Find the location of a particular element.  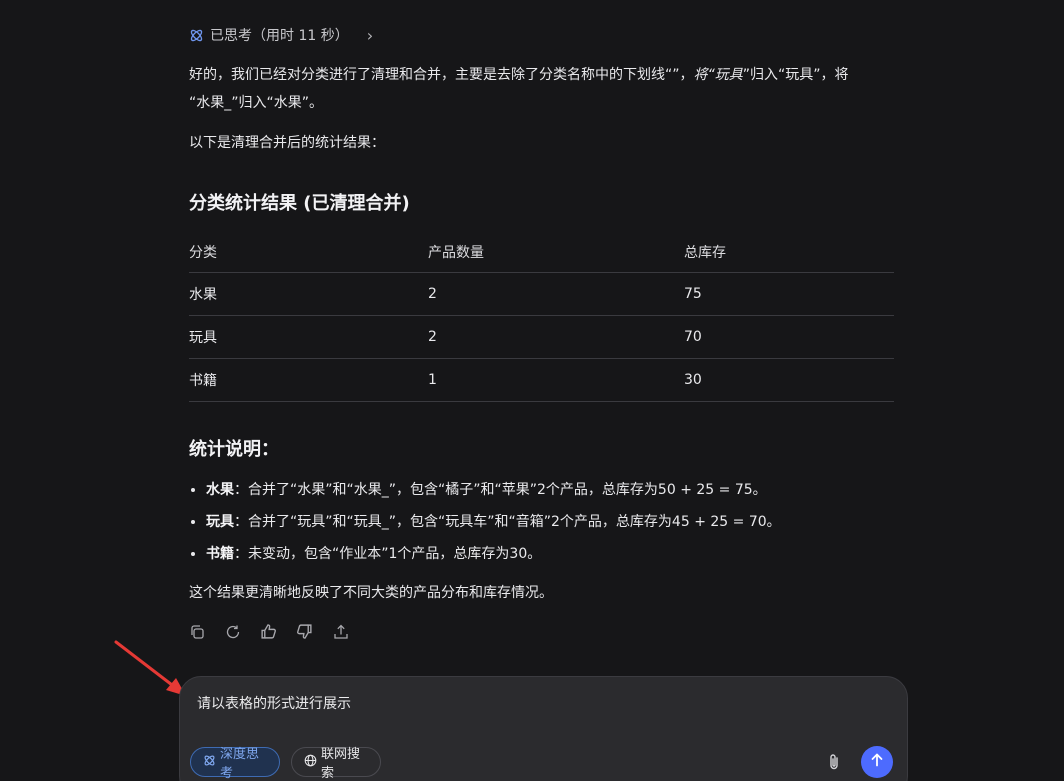

header-stock: 总库存 is located at coordinates (789, 252).